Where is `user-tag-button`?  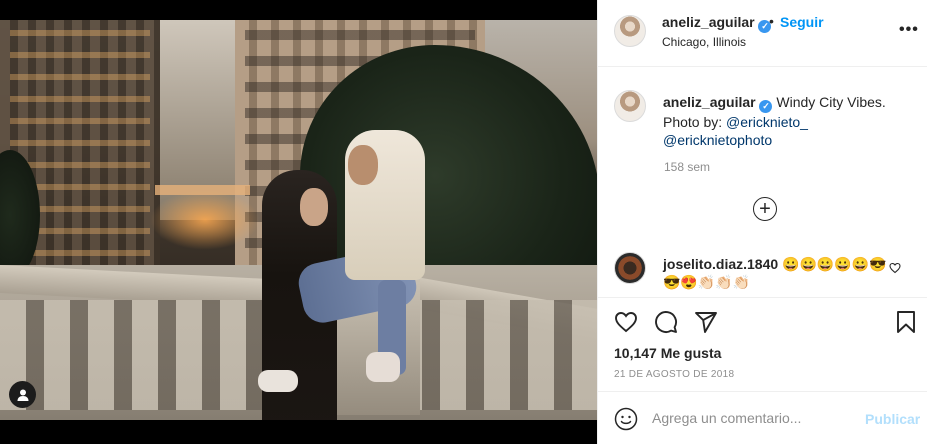
user-tag-button is located at coordinates (22, 394).